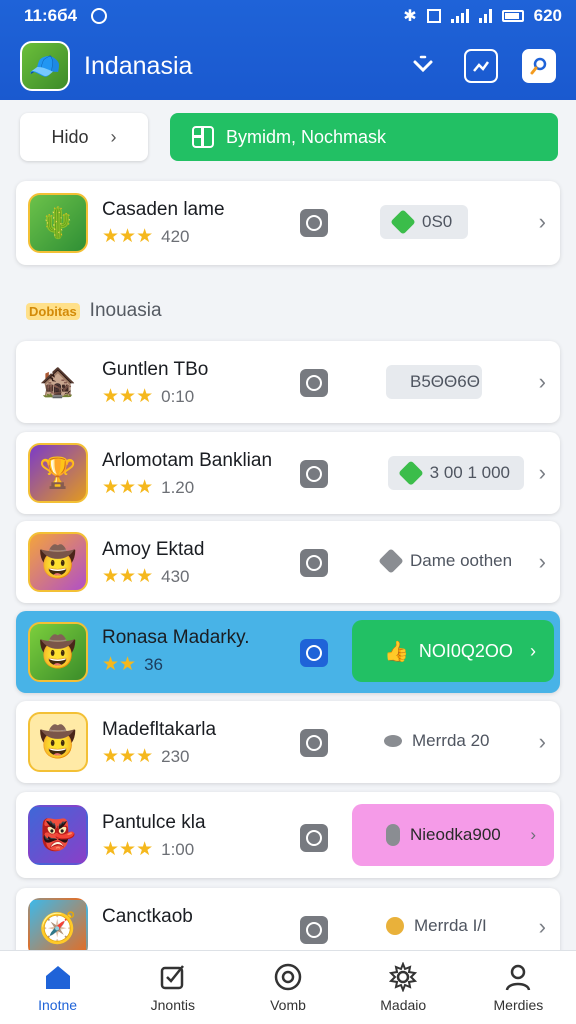  I want to click on search-button, so click(539, 66).